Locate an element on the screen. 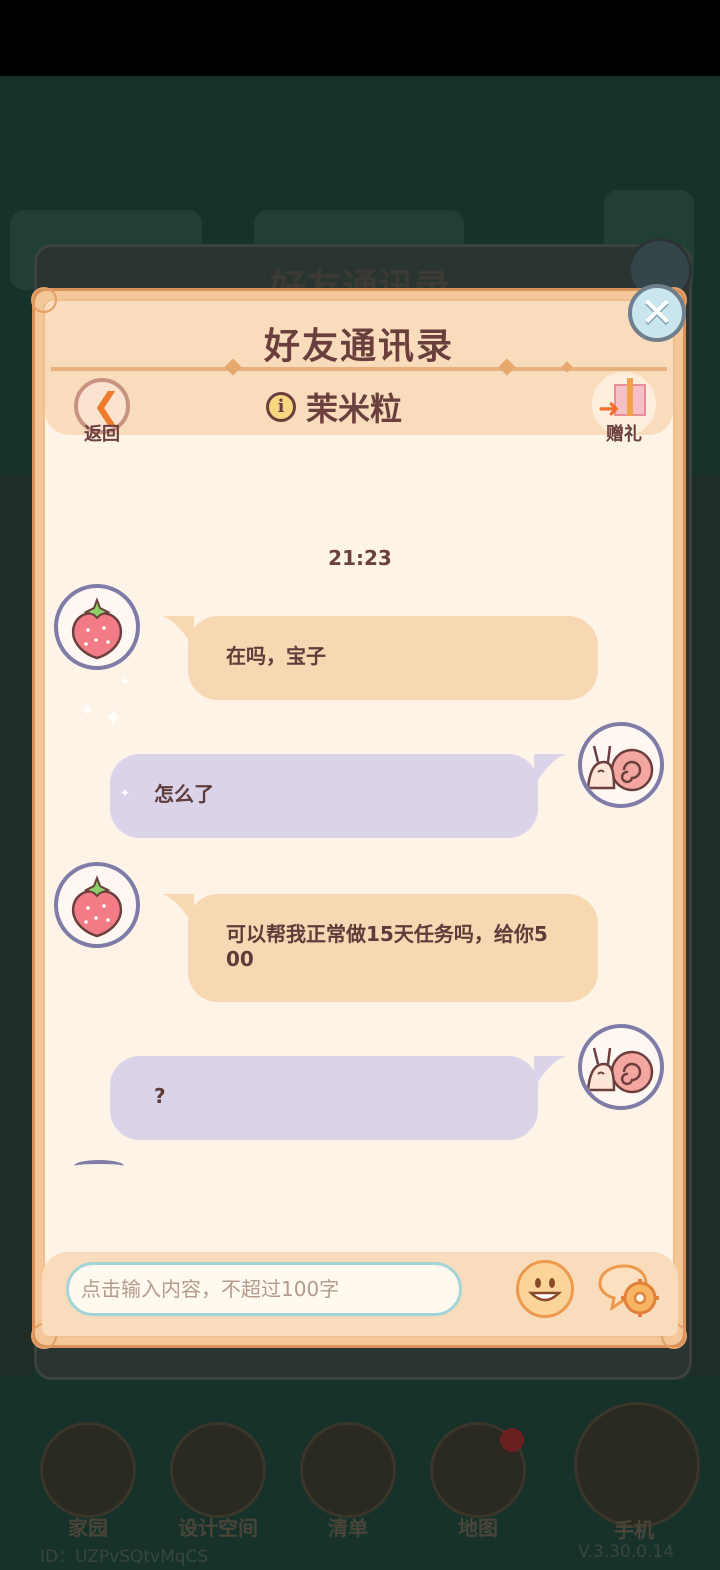  emoji-icon is located at coordinates (545, 1290).